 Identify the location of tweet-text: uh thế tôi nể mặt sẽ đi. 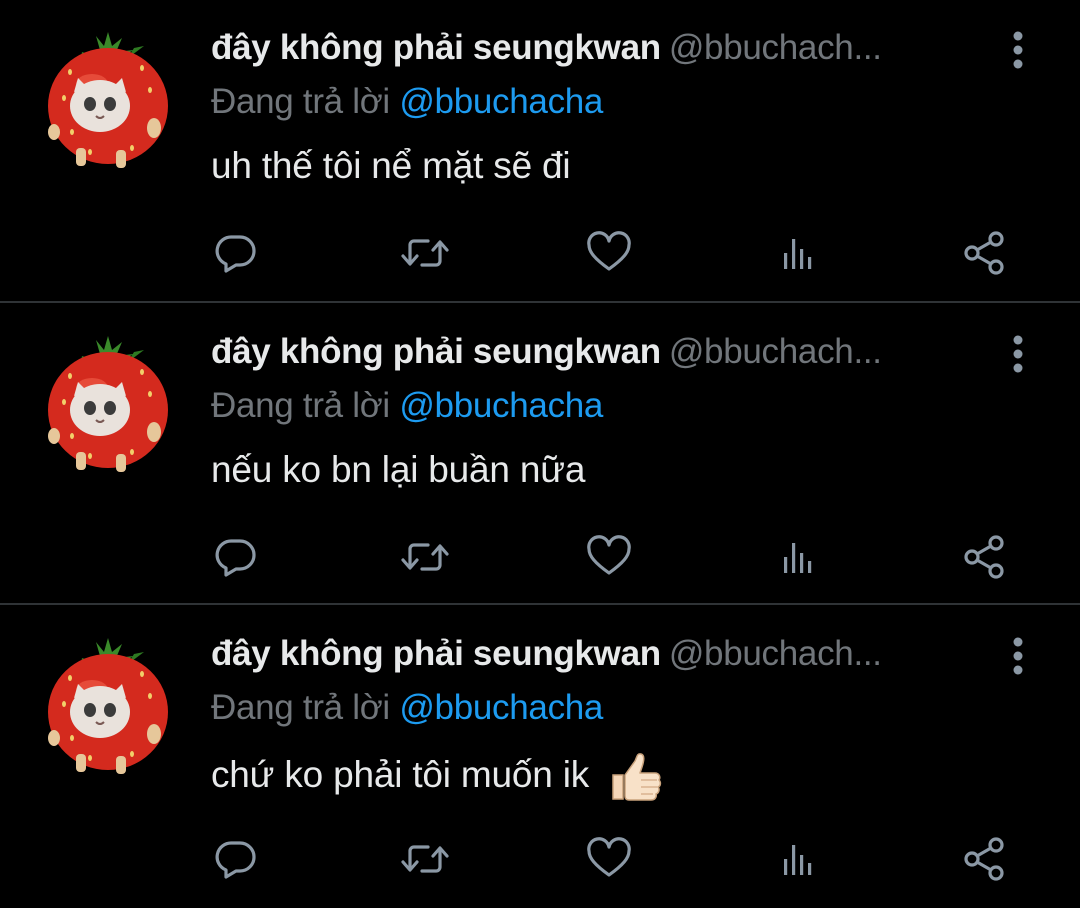
(391, 166).